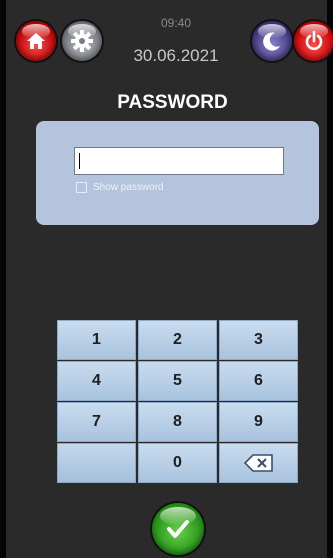  Describe the element at coordinates (258, 340) in the screenshot. I see `key-3: 3` at that location.